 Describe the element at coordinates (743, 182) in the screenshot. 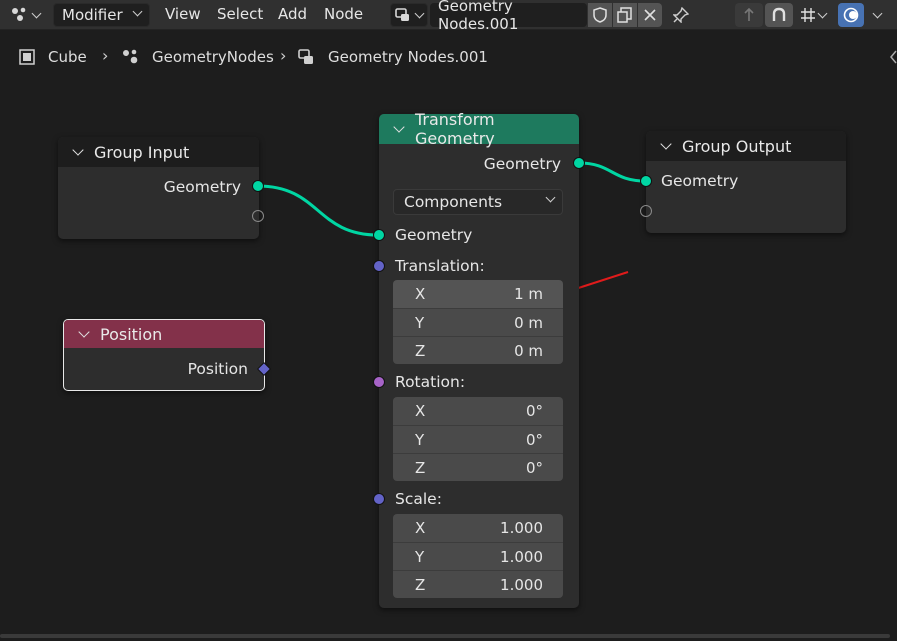

I see `group-output-node: Group Output Geometry` at that location.